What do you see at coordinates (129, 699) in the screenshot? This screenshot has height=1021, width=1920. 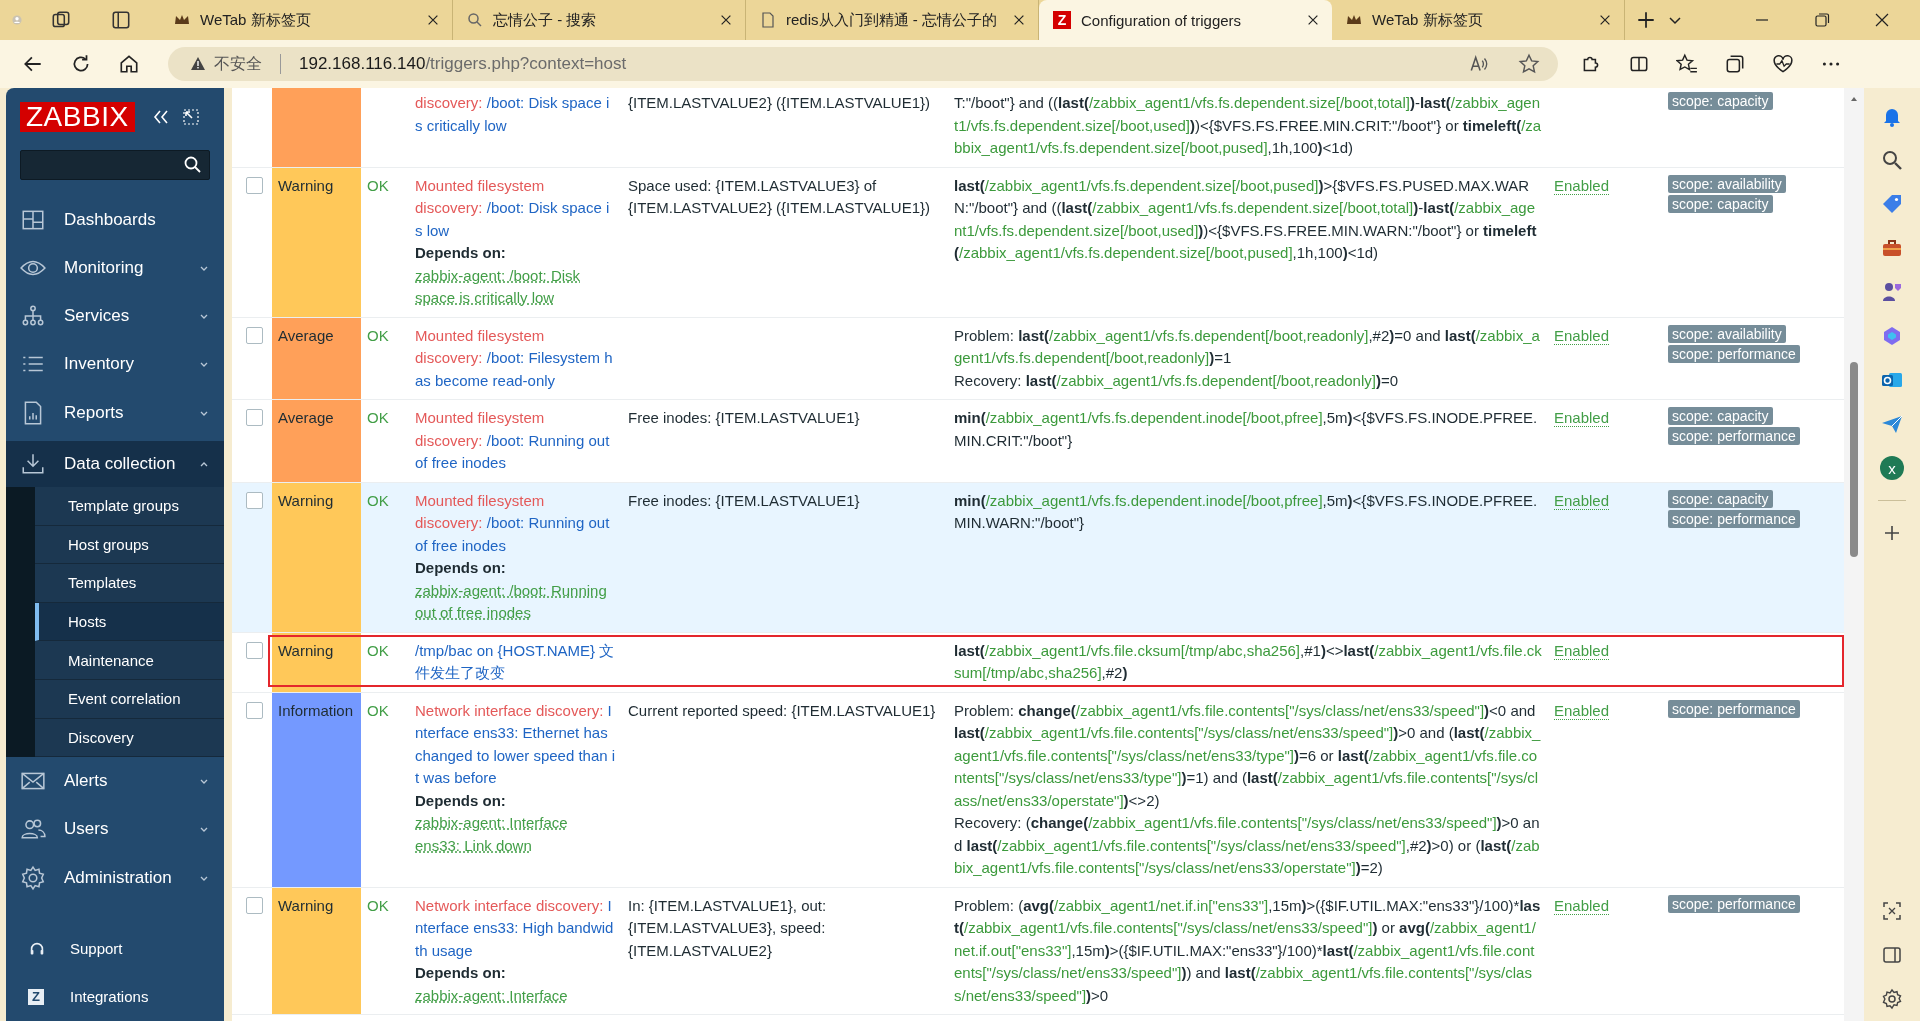 I see `submenu-item: Event correlation` at bounding box center [129, 699].